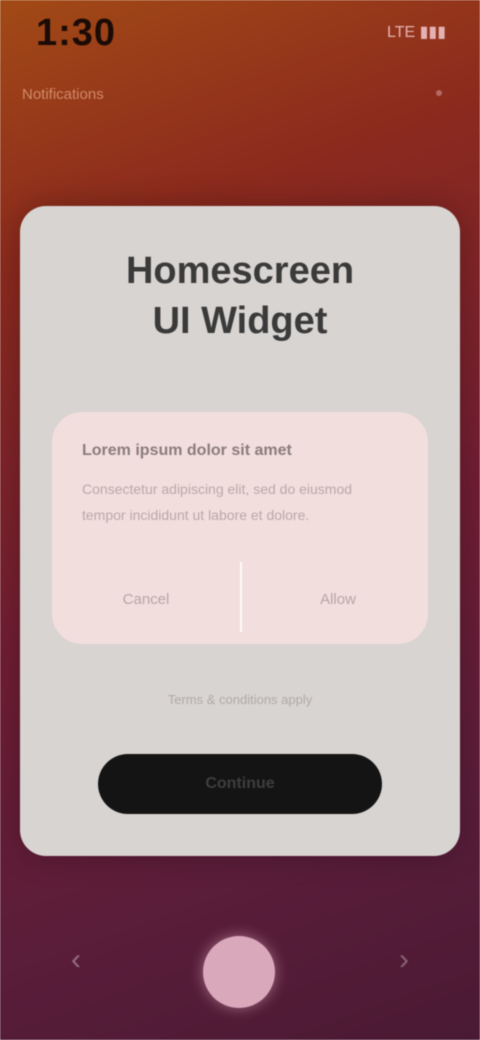 This screenshot has height=1040, width=480. Describe the element at coordinates (404, 960) in the screenshot. I see `recents-icon: ›` at that location.